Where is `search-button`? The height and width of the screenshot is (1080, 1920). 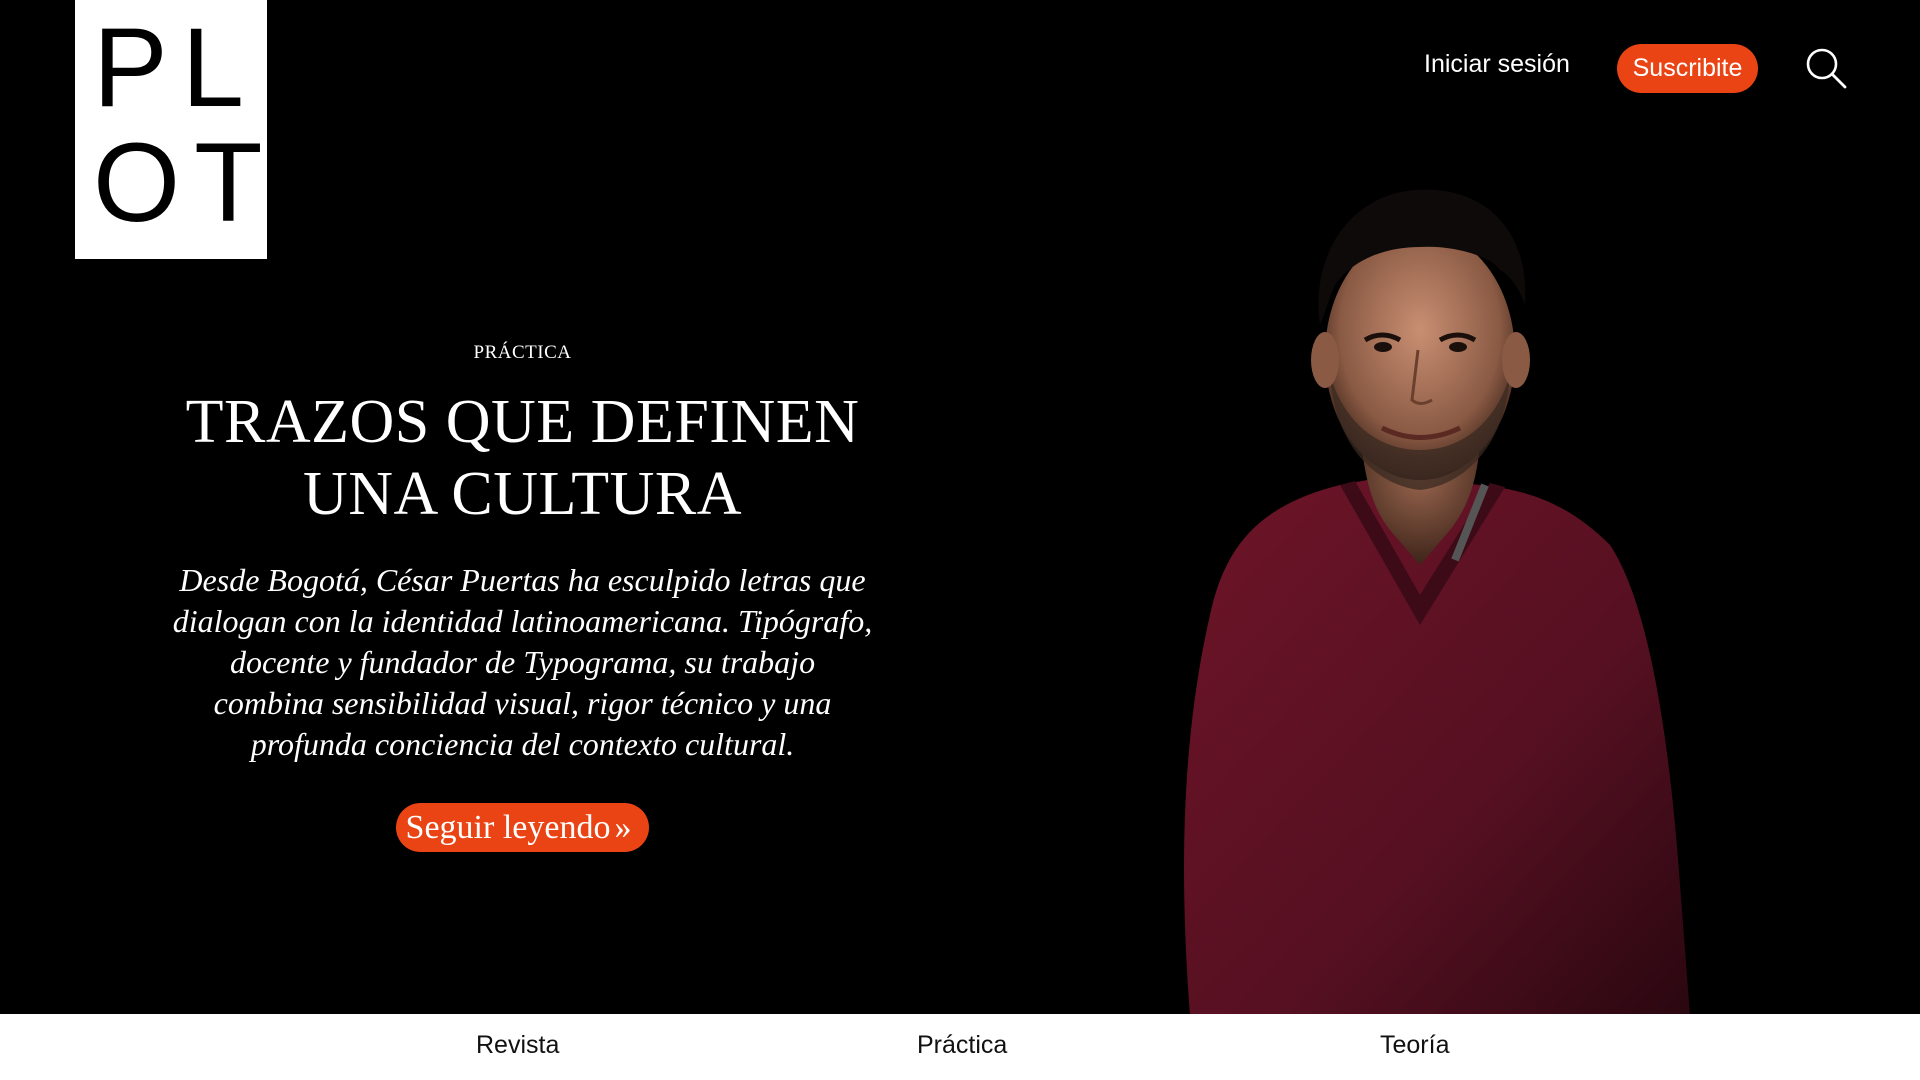 search-button is located at coordinates (1826, 68).